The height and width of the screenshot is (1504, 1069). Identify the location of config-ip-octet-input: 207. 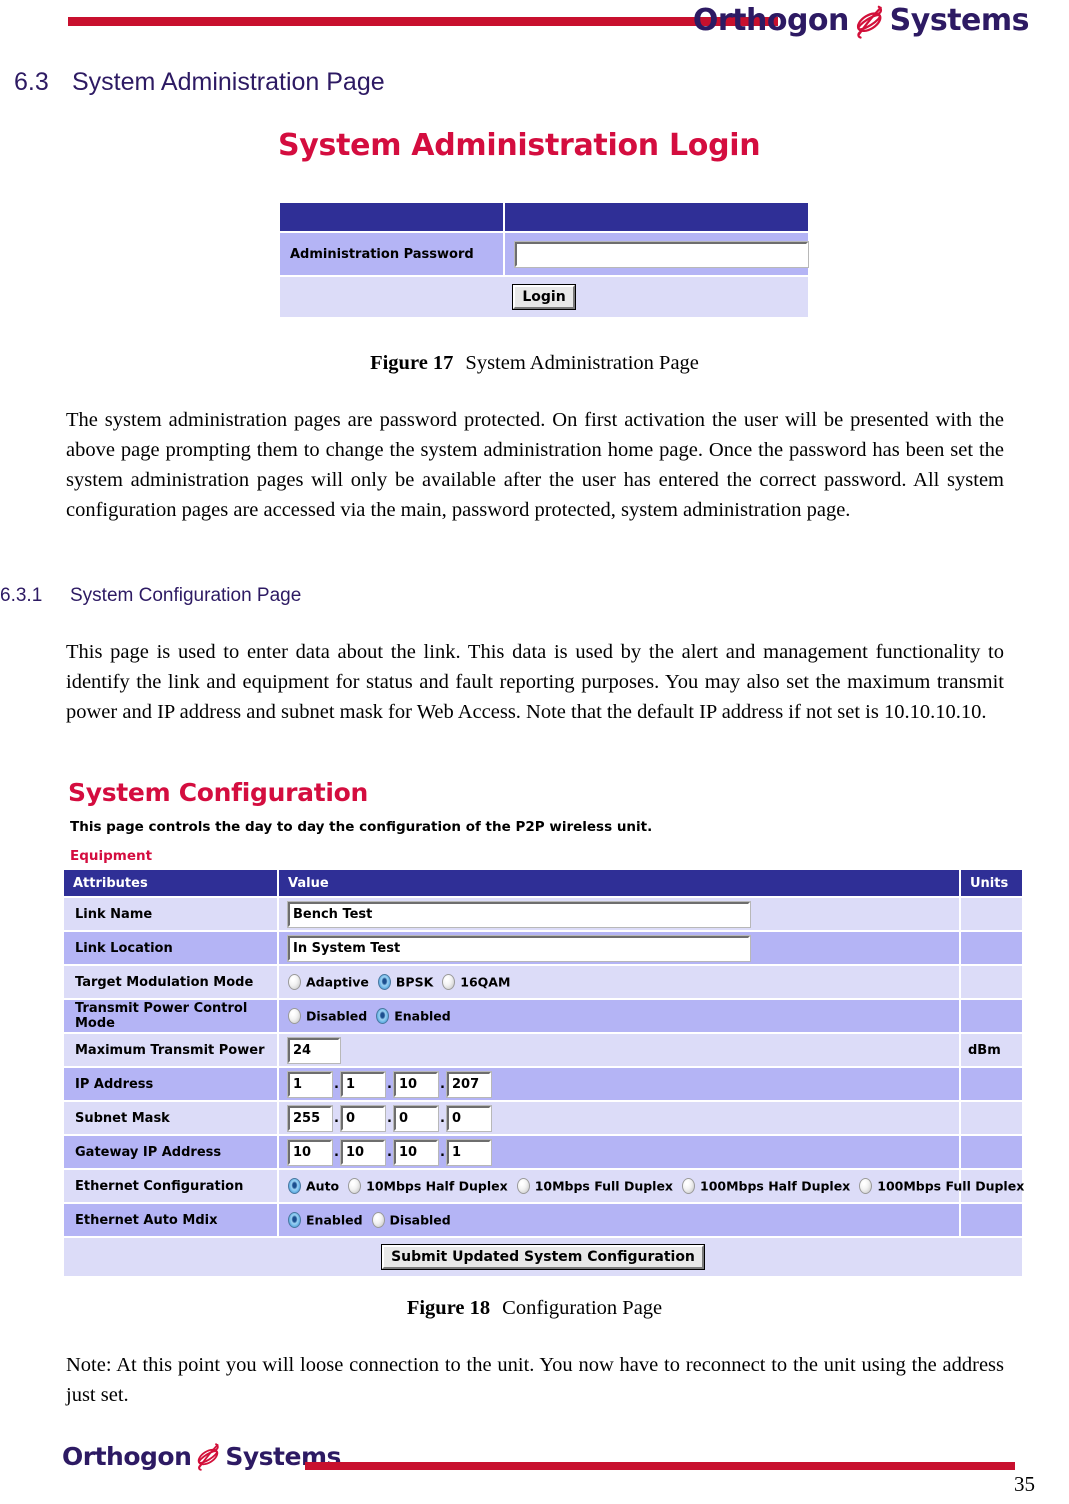
(469, 1084).